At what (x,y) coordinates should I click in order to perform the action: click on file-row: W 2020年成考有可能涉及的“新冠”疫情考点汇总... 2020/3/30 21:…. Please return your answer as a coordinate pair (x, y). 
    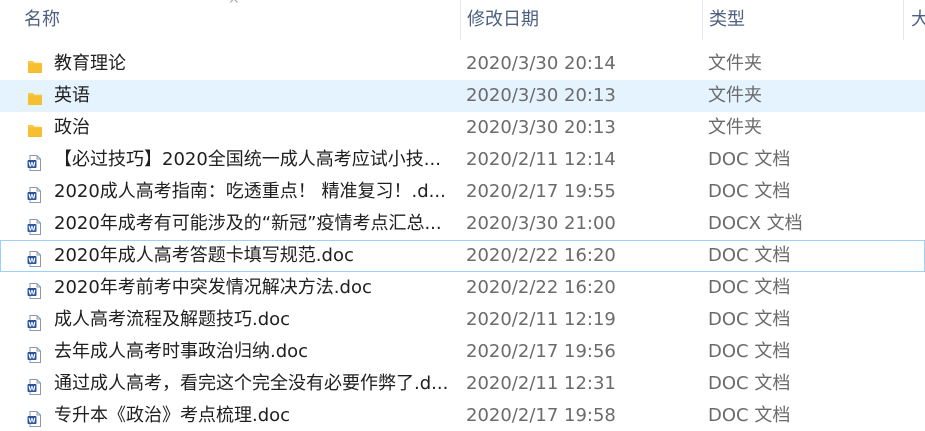
    Looking at the image, I should click on (462, 224).